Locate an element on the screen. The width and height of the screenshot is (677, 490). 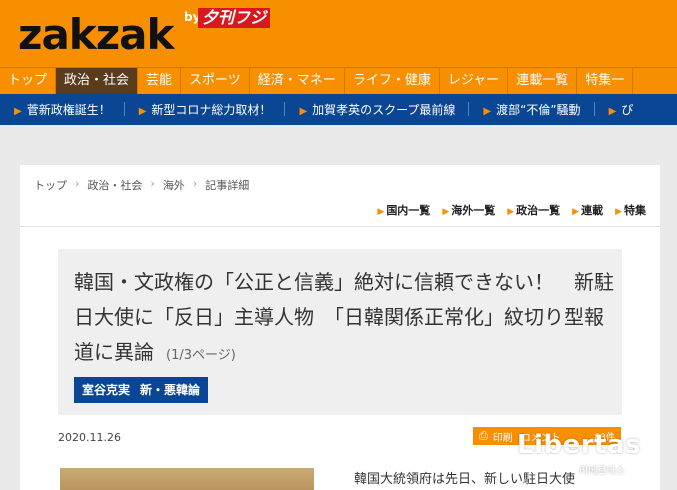
article-photo is located at coordinates (187, 479).